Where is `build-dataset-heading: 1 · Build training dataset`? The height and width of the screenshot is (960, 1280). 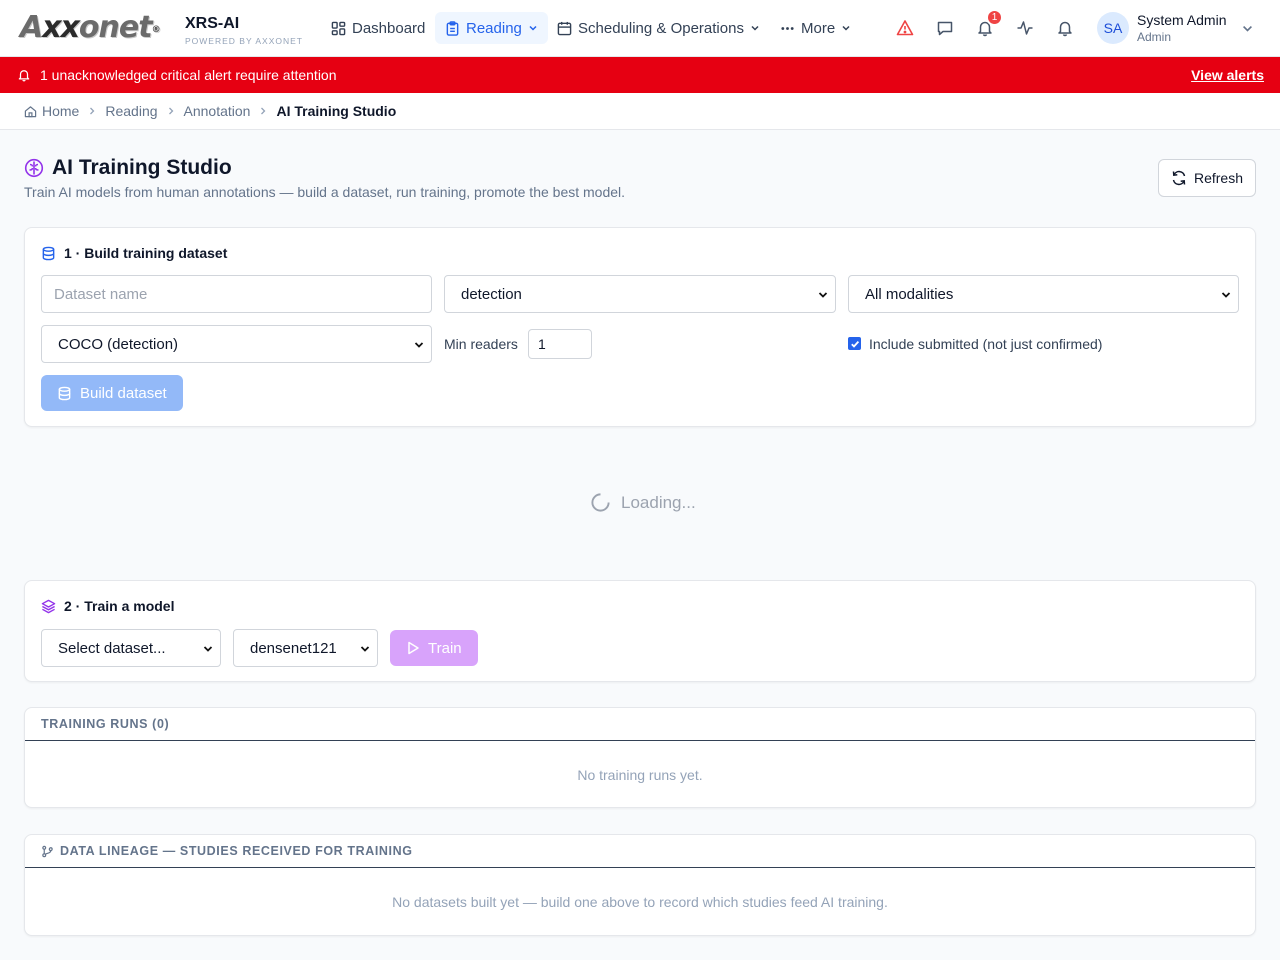 build-dataset-heading: 1 · Build training dataset is located at coordinates (134, 253).